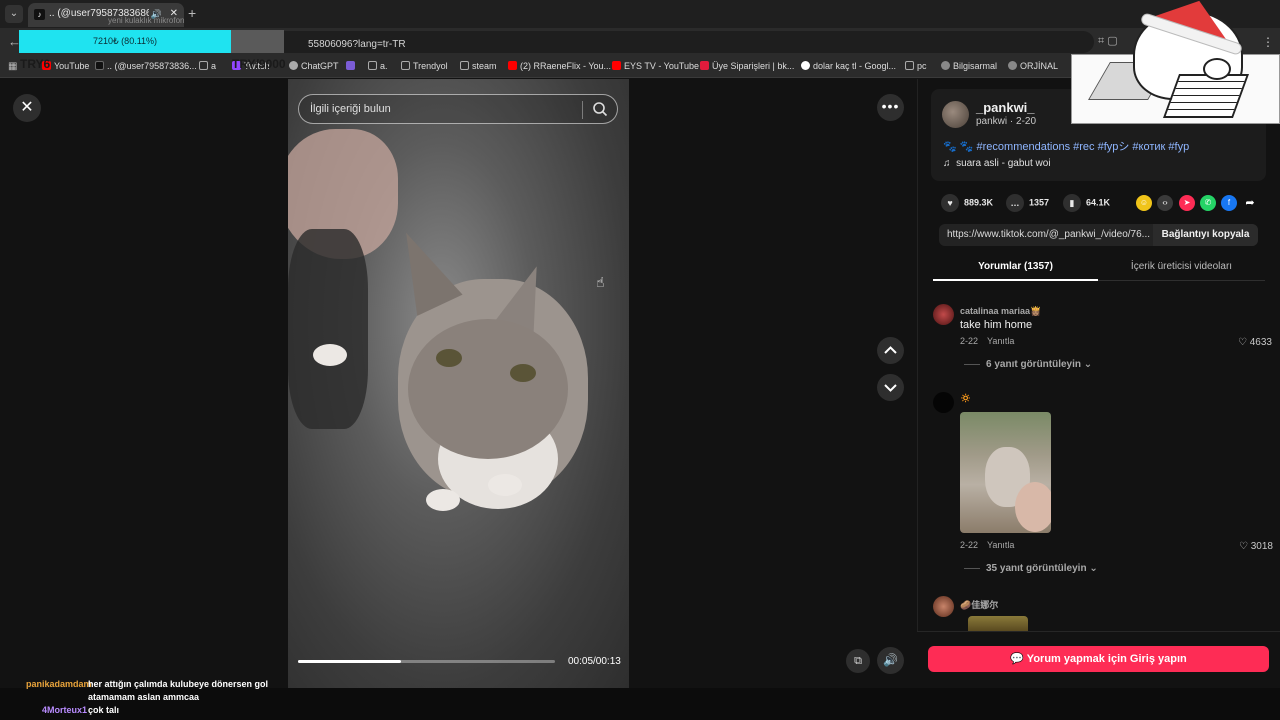  What do you see at coordinates (352, 66) in the screenshot?
I see `bookmark-item` at bounding box center [352, 66].